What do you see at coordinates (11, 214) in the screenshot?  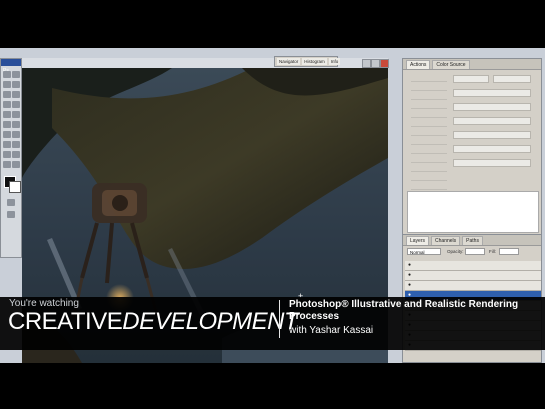 I see `screen-mode-icon` at bounding box center [11, 214].